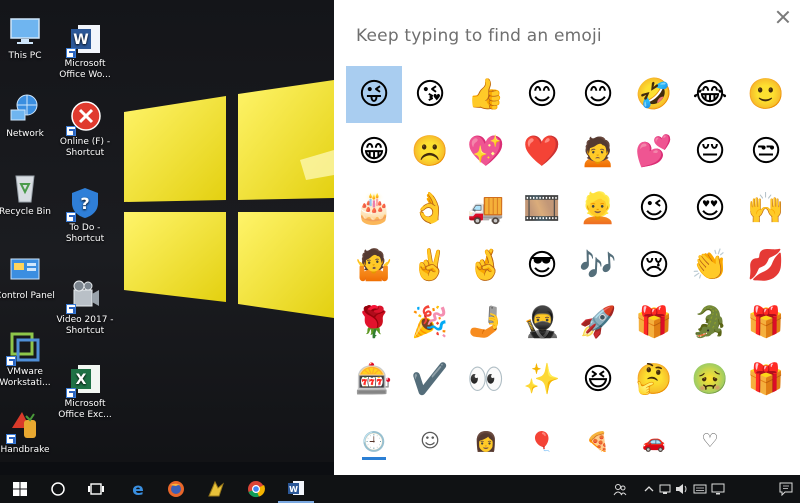 This screenshot has width=800, height=503. I want to click on emoji-cell: 🙍, so click(598, 151).